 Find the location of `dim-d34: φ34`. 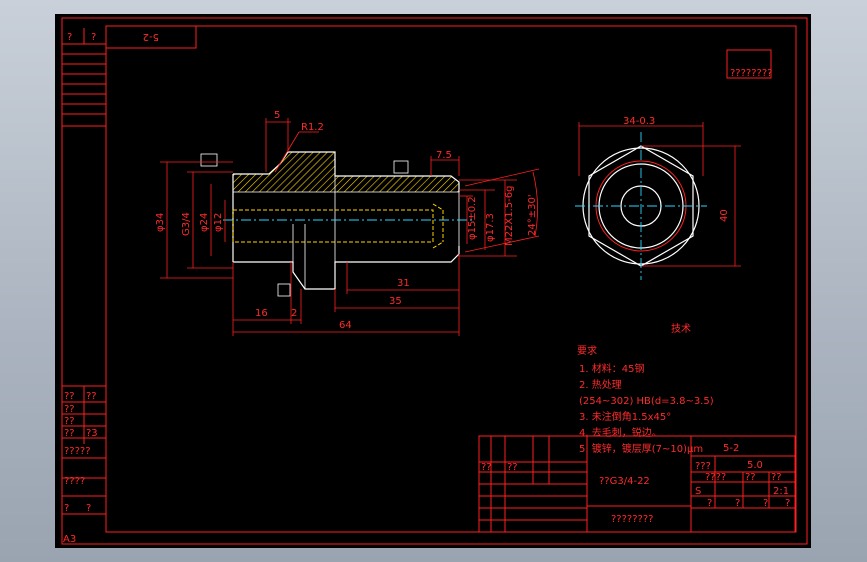

dim-d34: φ34 is located at coordinates (160, 222).